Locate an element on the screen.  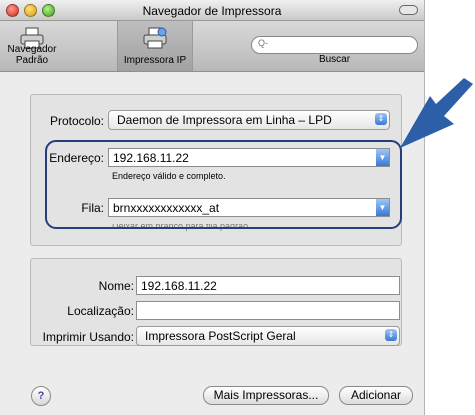
ip-printer-label: Impressora IP is located at coordinates (155, 60).